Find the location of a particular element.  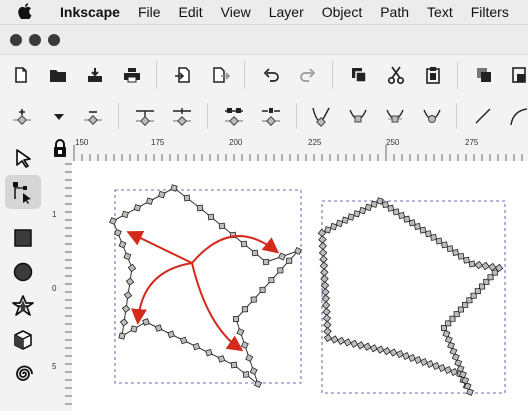

guide-lock-button is located at coordinates (60, 149).